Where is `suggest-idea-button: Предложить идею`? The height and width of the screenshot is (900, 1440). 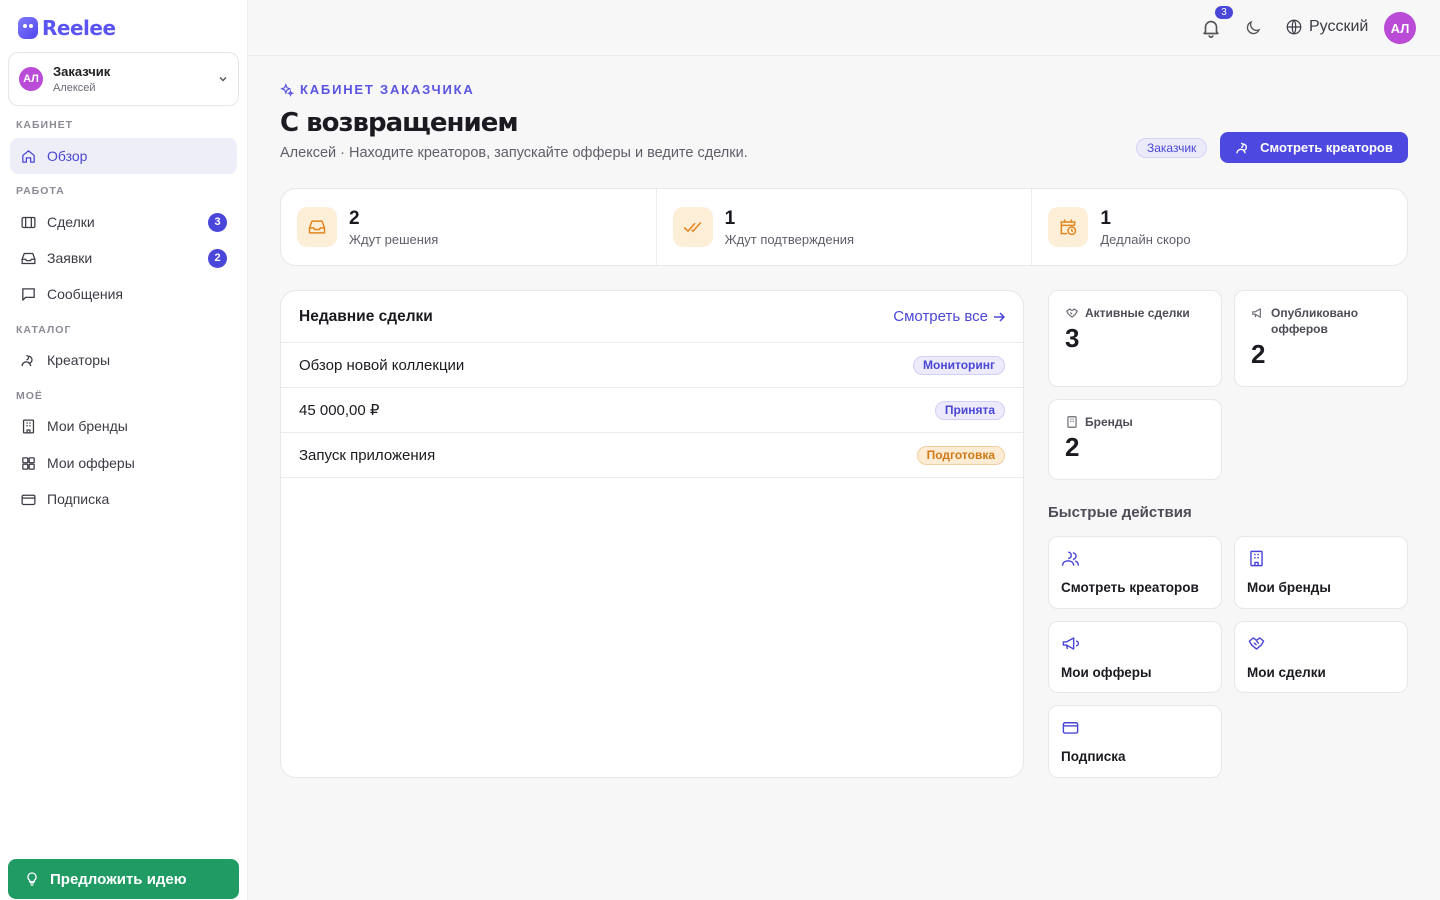
suggest-idea-button: Предложить идею is located at coordinates (123, 879).